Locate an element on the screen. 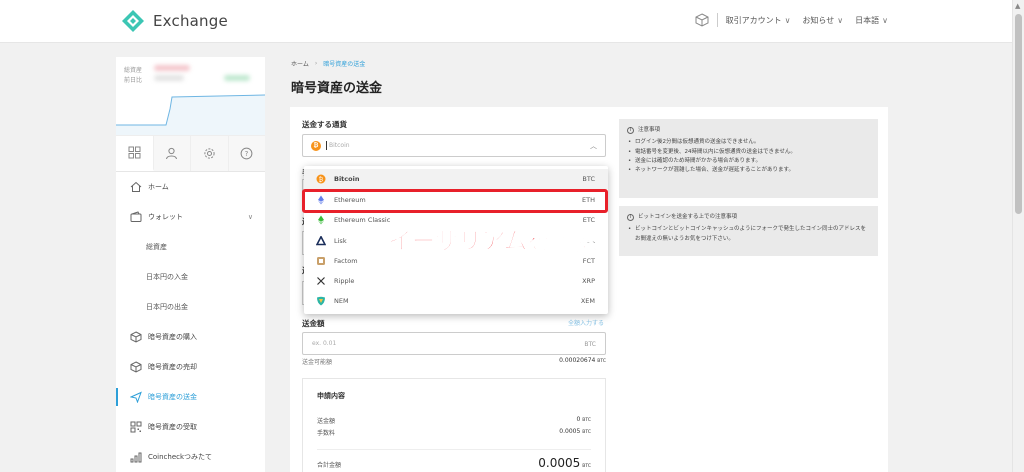  ethereum-highlight-box is located at coordinates (455, 201).